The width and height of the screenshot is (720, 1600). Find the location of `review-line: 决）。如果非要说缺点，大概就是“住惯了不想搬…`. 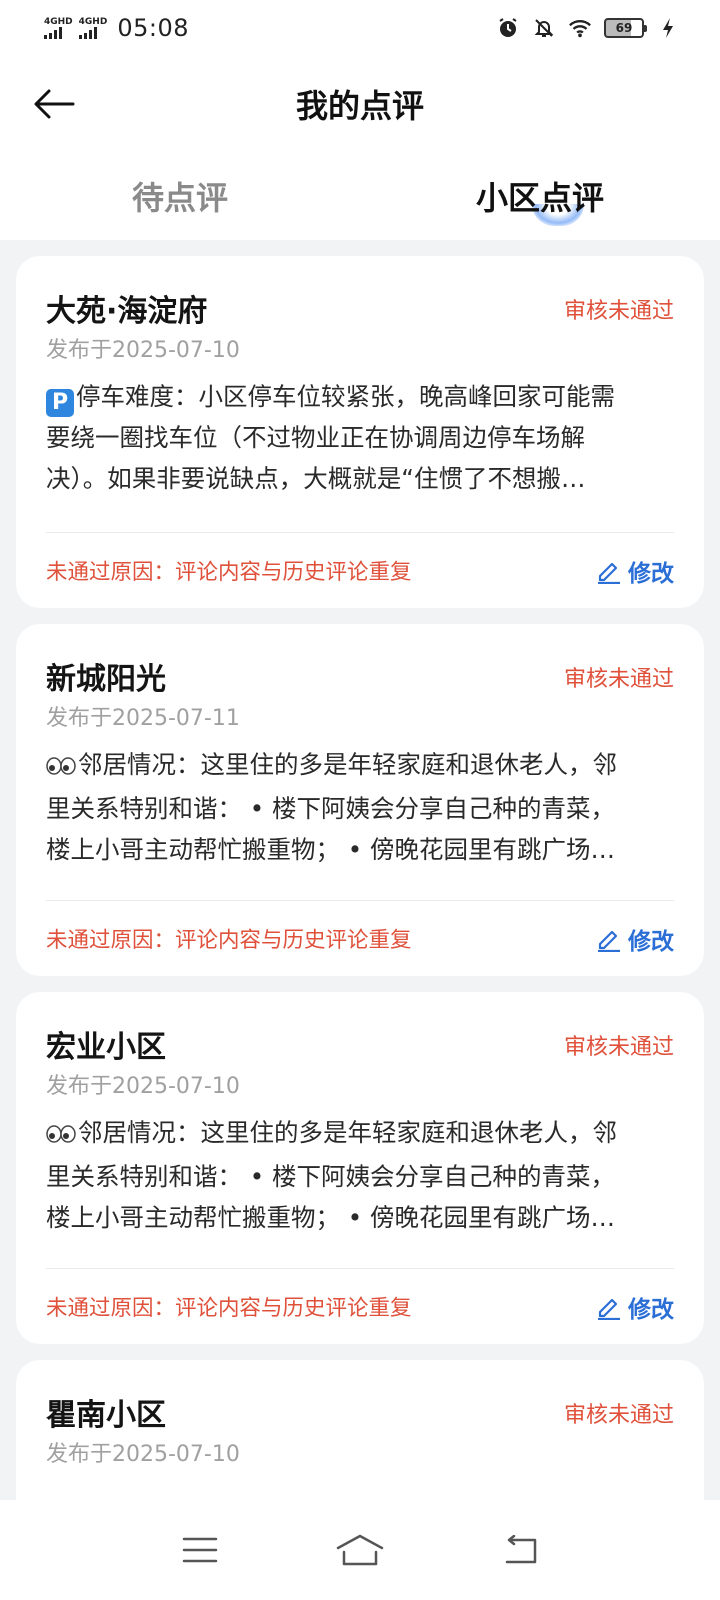

review-line: 决）。如果非要说缺点，大概就是“住惯了不想搬… is located at coordinates (316, 478).